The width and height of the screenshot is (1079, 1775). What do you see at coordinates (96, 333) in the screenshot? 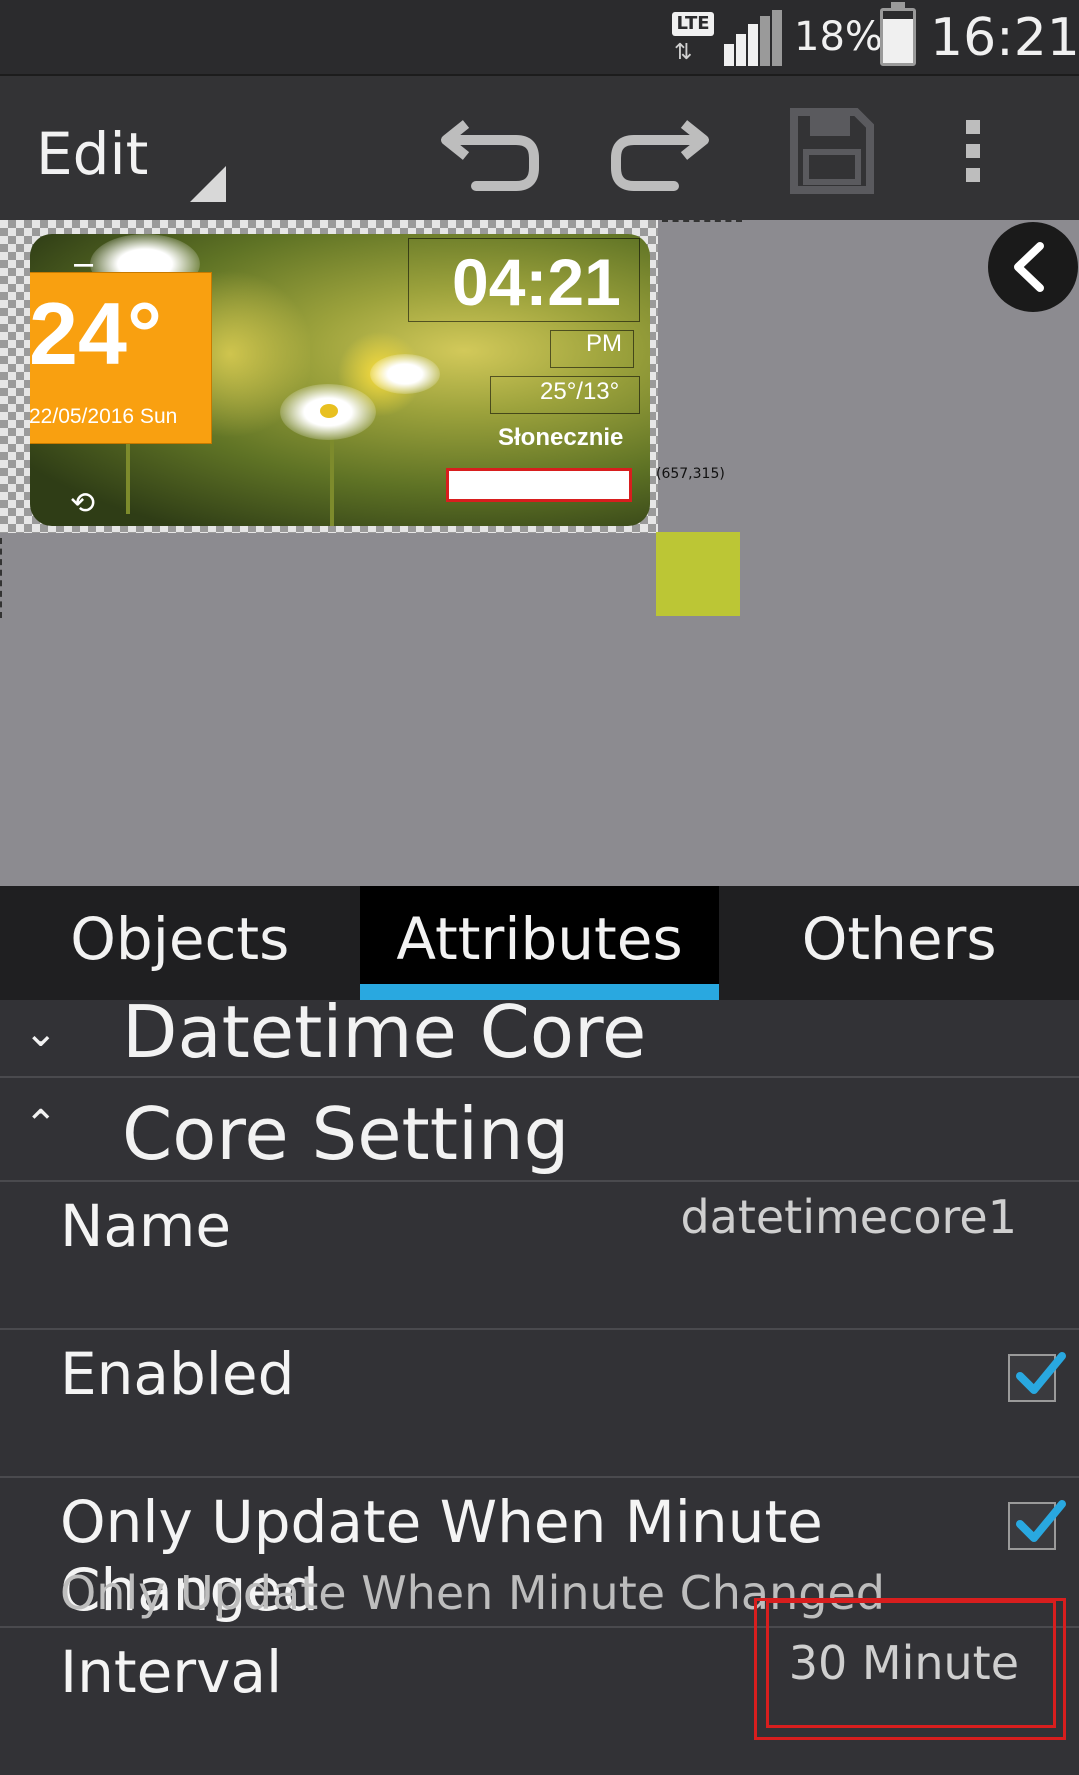
I see `temperature-value: 24°` at bounding box center [96, 333].